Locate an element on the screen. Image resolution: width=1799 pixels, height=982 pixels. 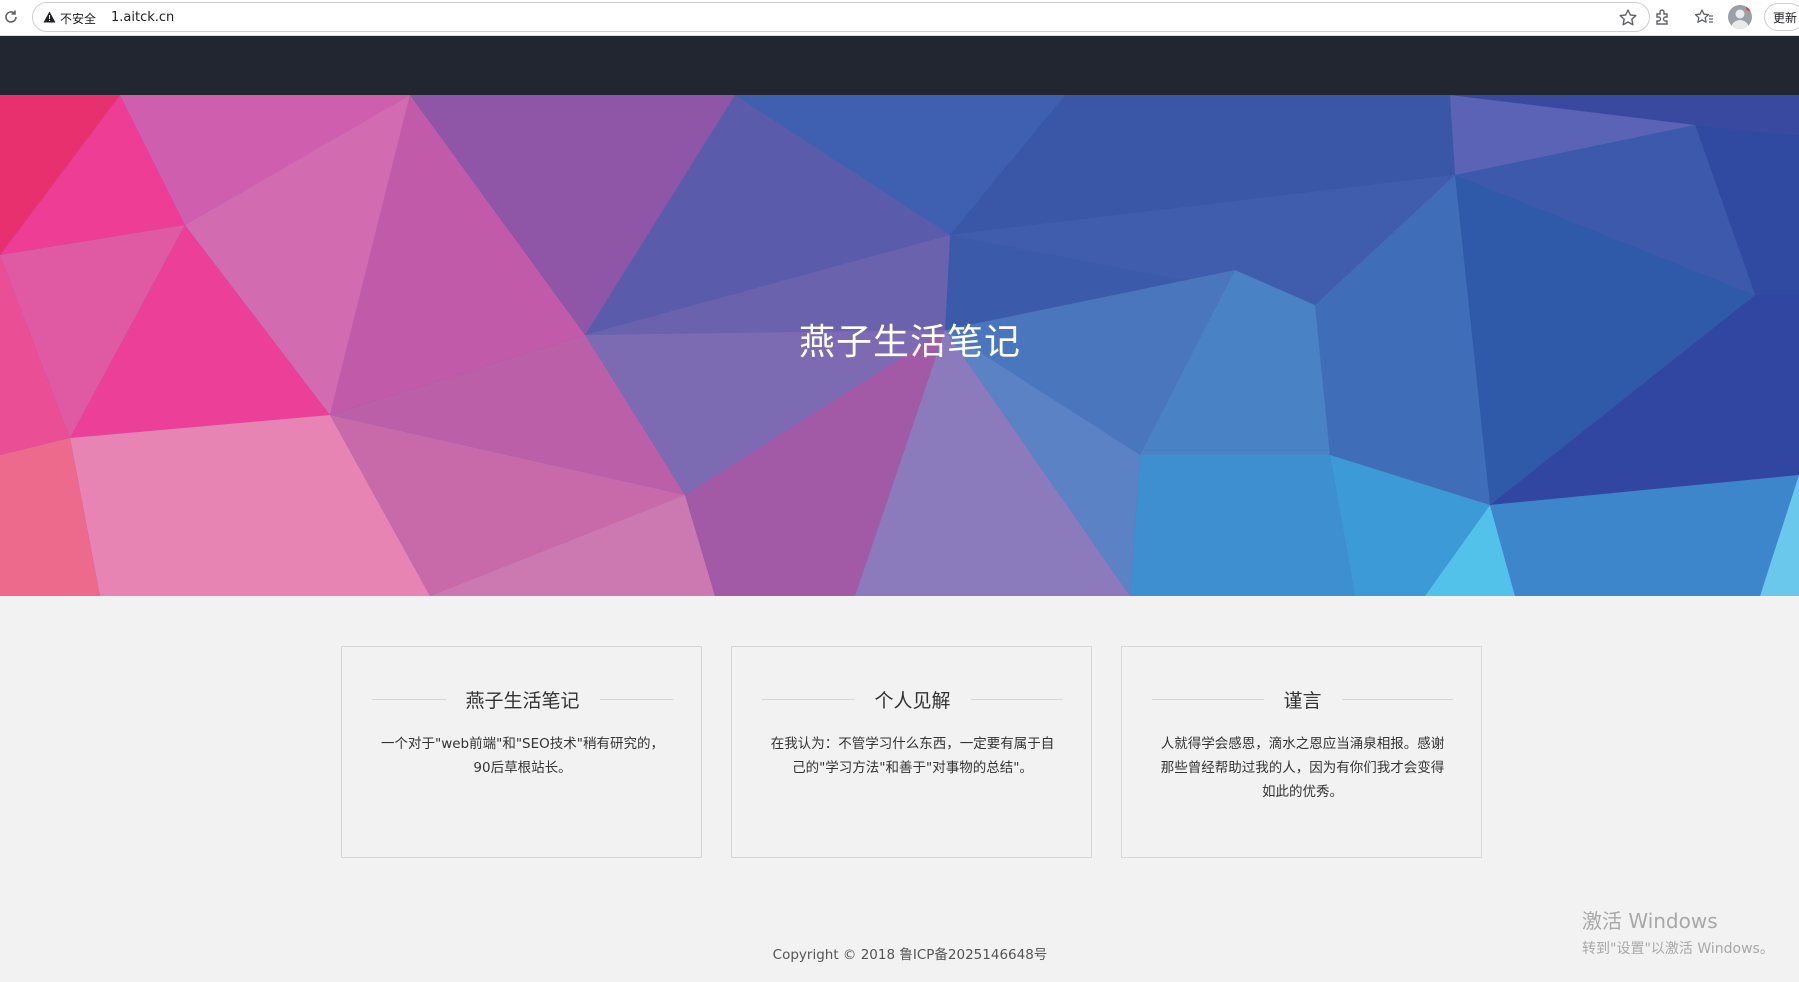
info-card-intro: 燕子生活笔记 一个对于"web前端"和"SEO技术"稍有研究的，90后草根站长。 is located at coordinates (521, 752).